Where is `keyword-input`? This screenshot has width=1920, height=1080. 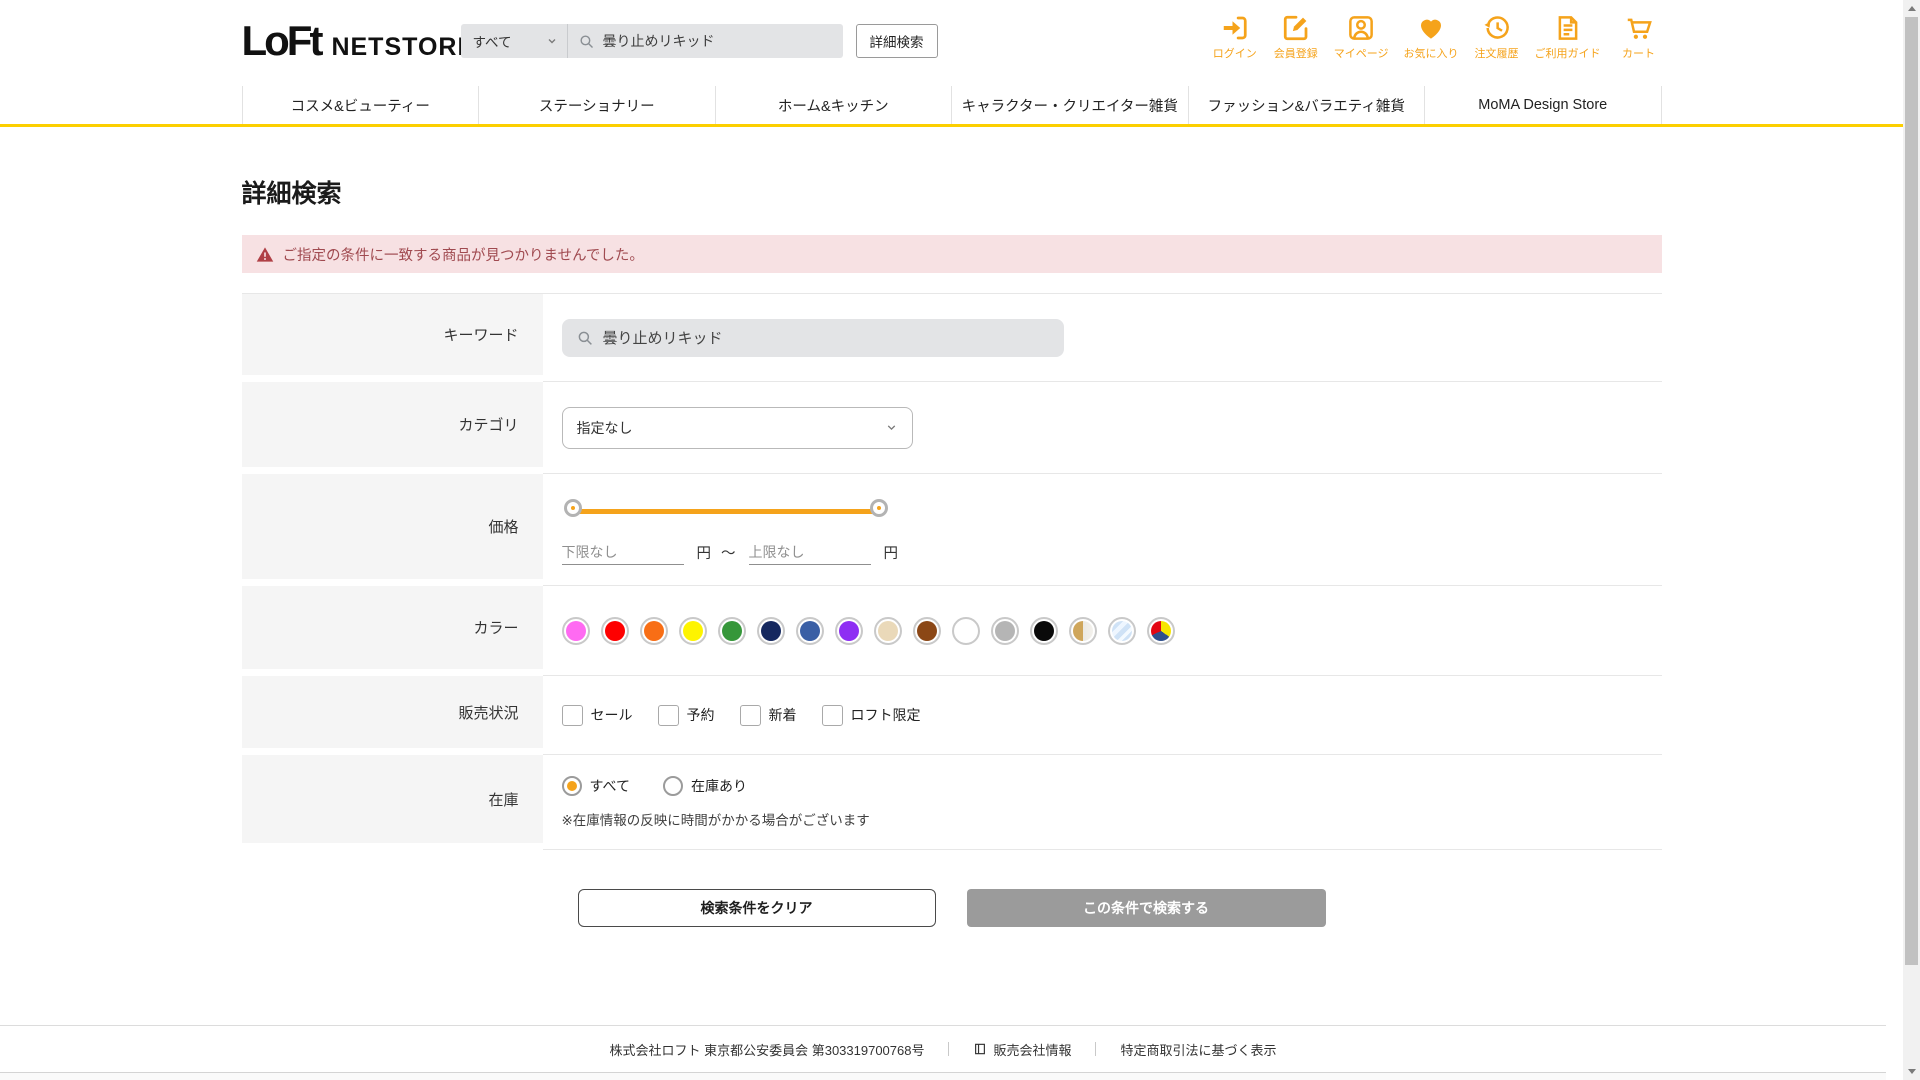 keyword-input is located at coordinates (826, 337).